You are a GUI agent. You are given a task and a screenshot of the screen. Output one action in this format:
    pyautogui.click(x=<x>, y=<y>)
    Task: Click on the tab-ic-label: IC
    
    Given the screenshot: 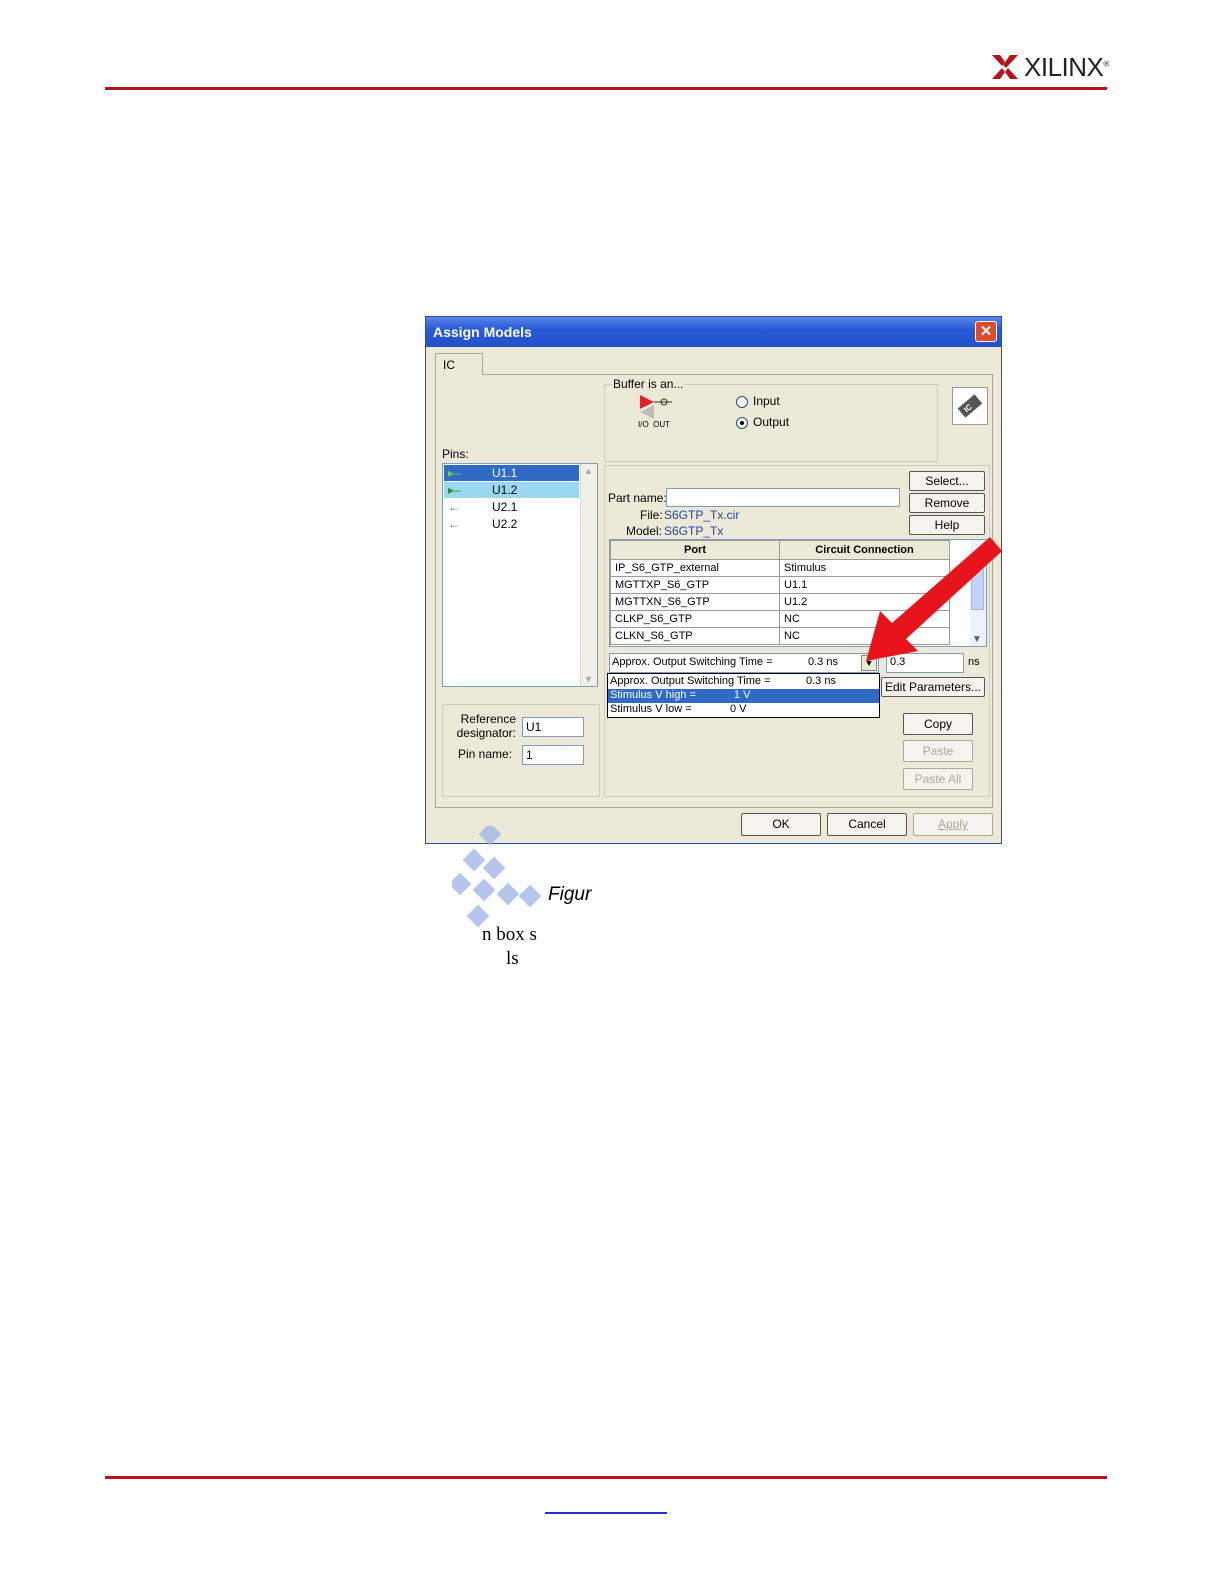 What is the action you would take?
    pyautogui.click(x=449, y=365)
    